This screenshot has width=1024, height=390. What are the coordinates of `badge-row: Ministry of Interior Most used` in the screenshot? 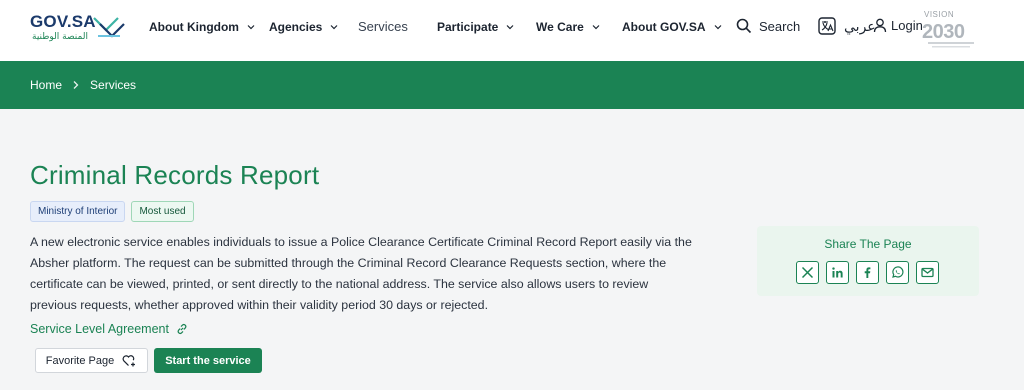 It's located at (112, 211).